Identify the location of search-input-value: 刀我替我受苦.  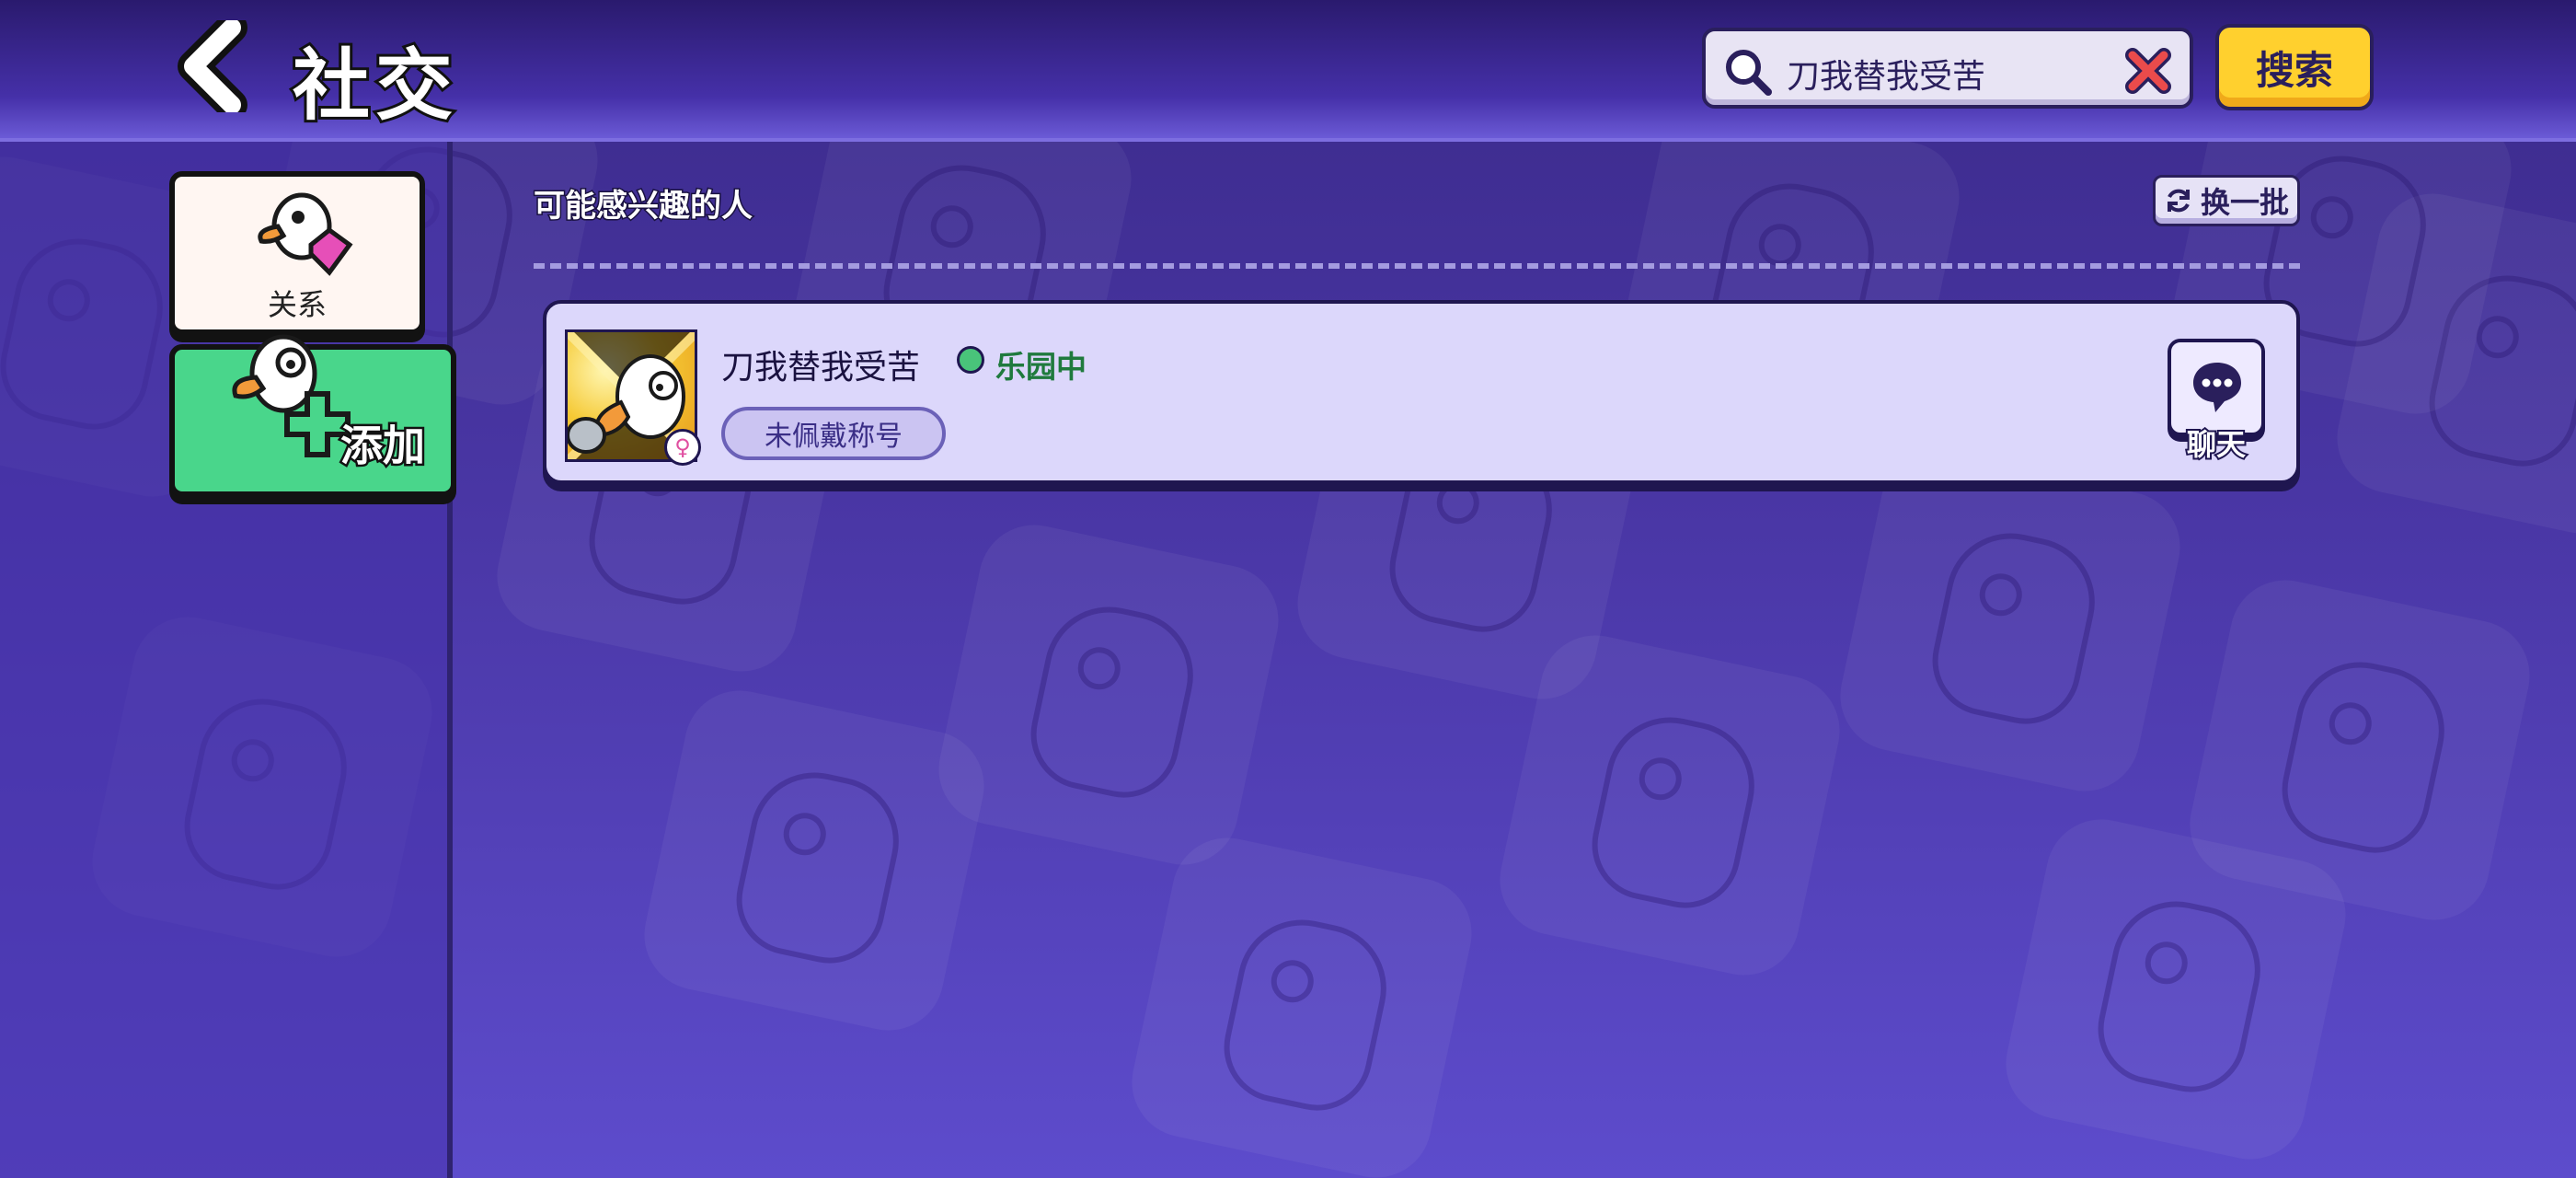
(1886, 77).